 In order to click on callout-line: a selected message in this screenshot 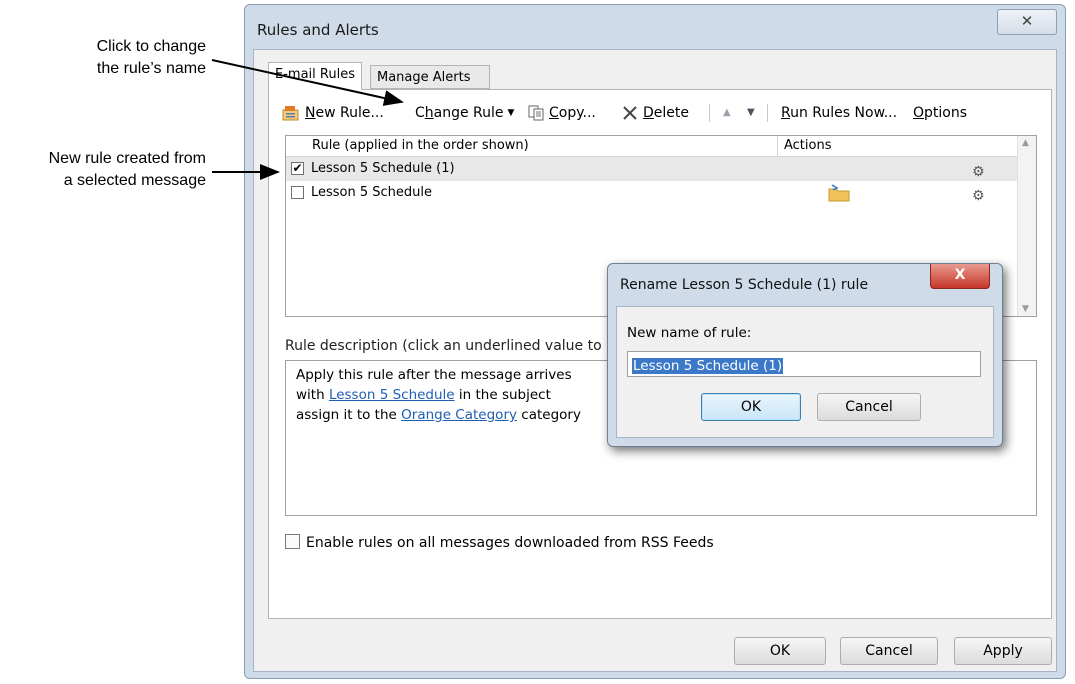, I will do `click(134, 180)`.